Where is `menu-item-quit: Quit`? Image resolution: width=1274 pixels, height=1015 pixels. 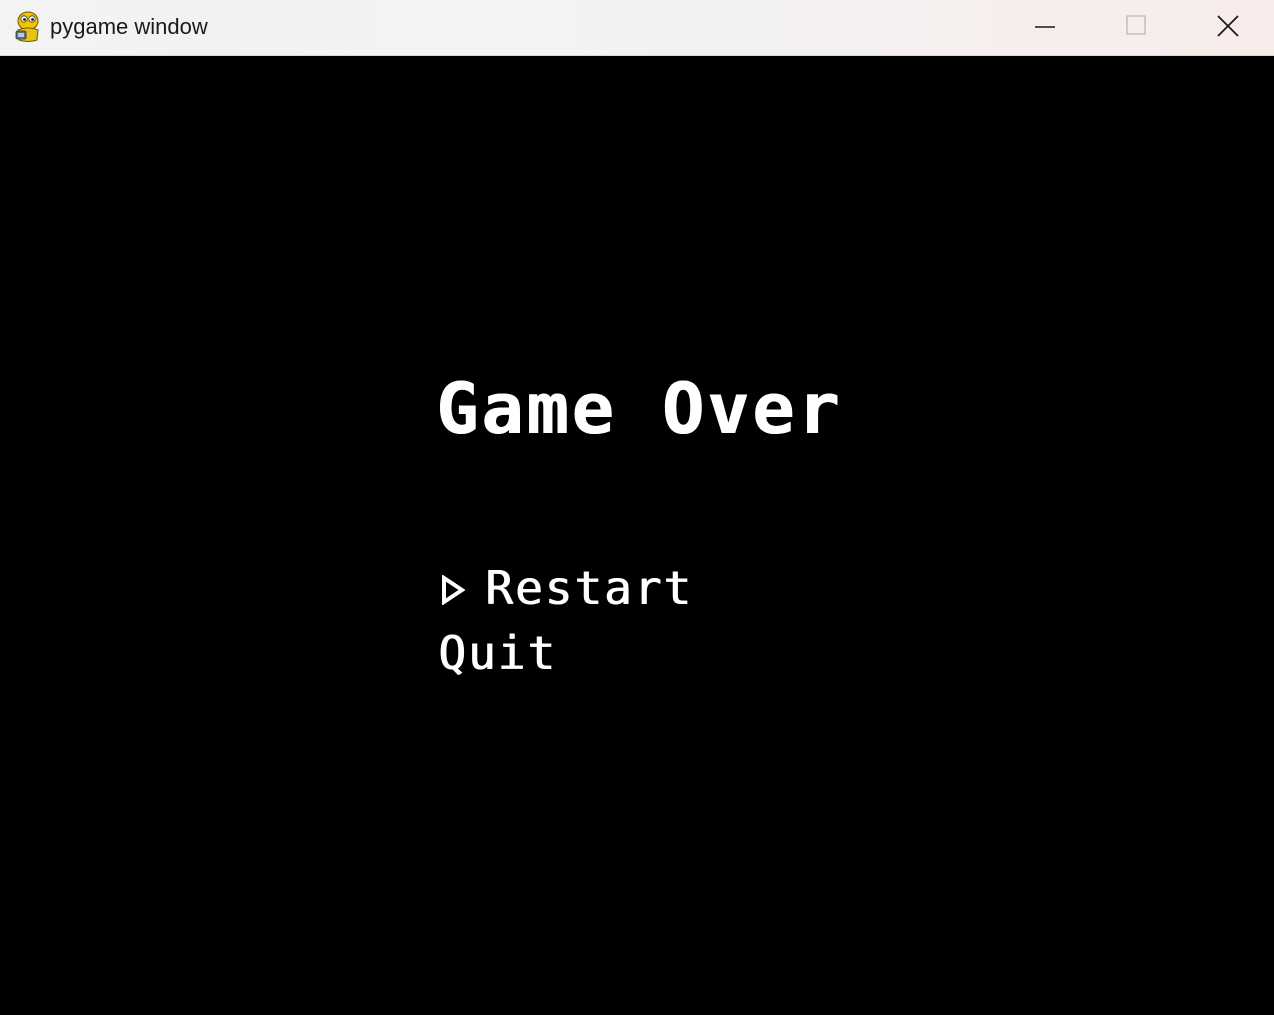 menu-item-quit: Quit is located at coordinates (497, 653).